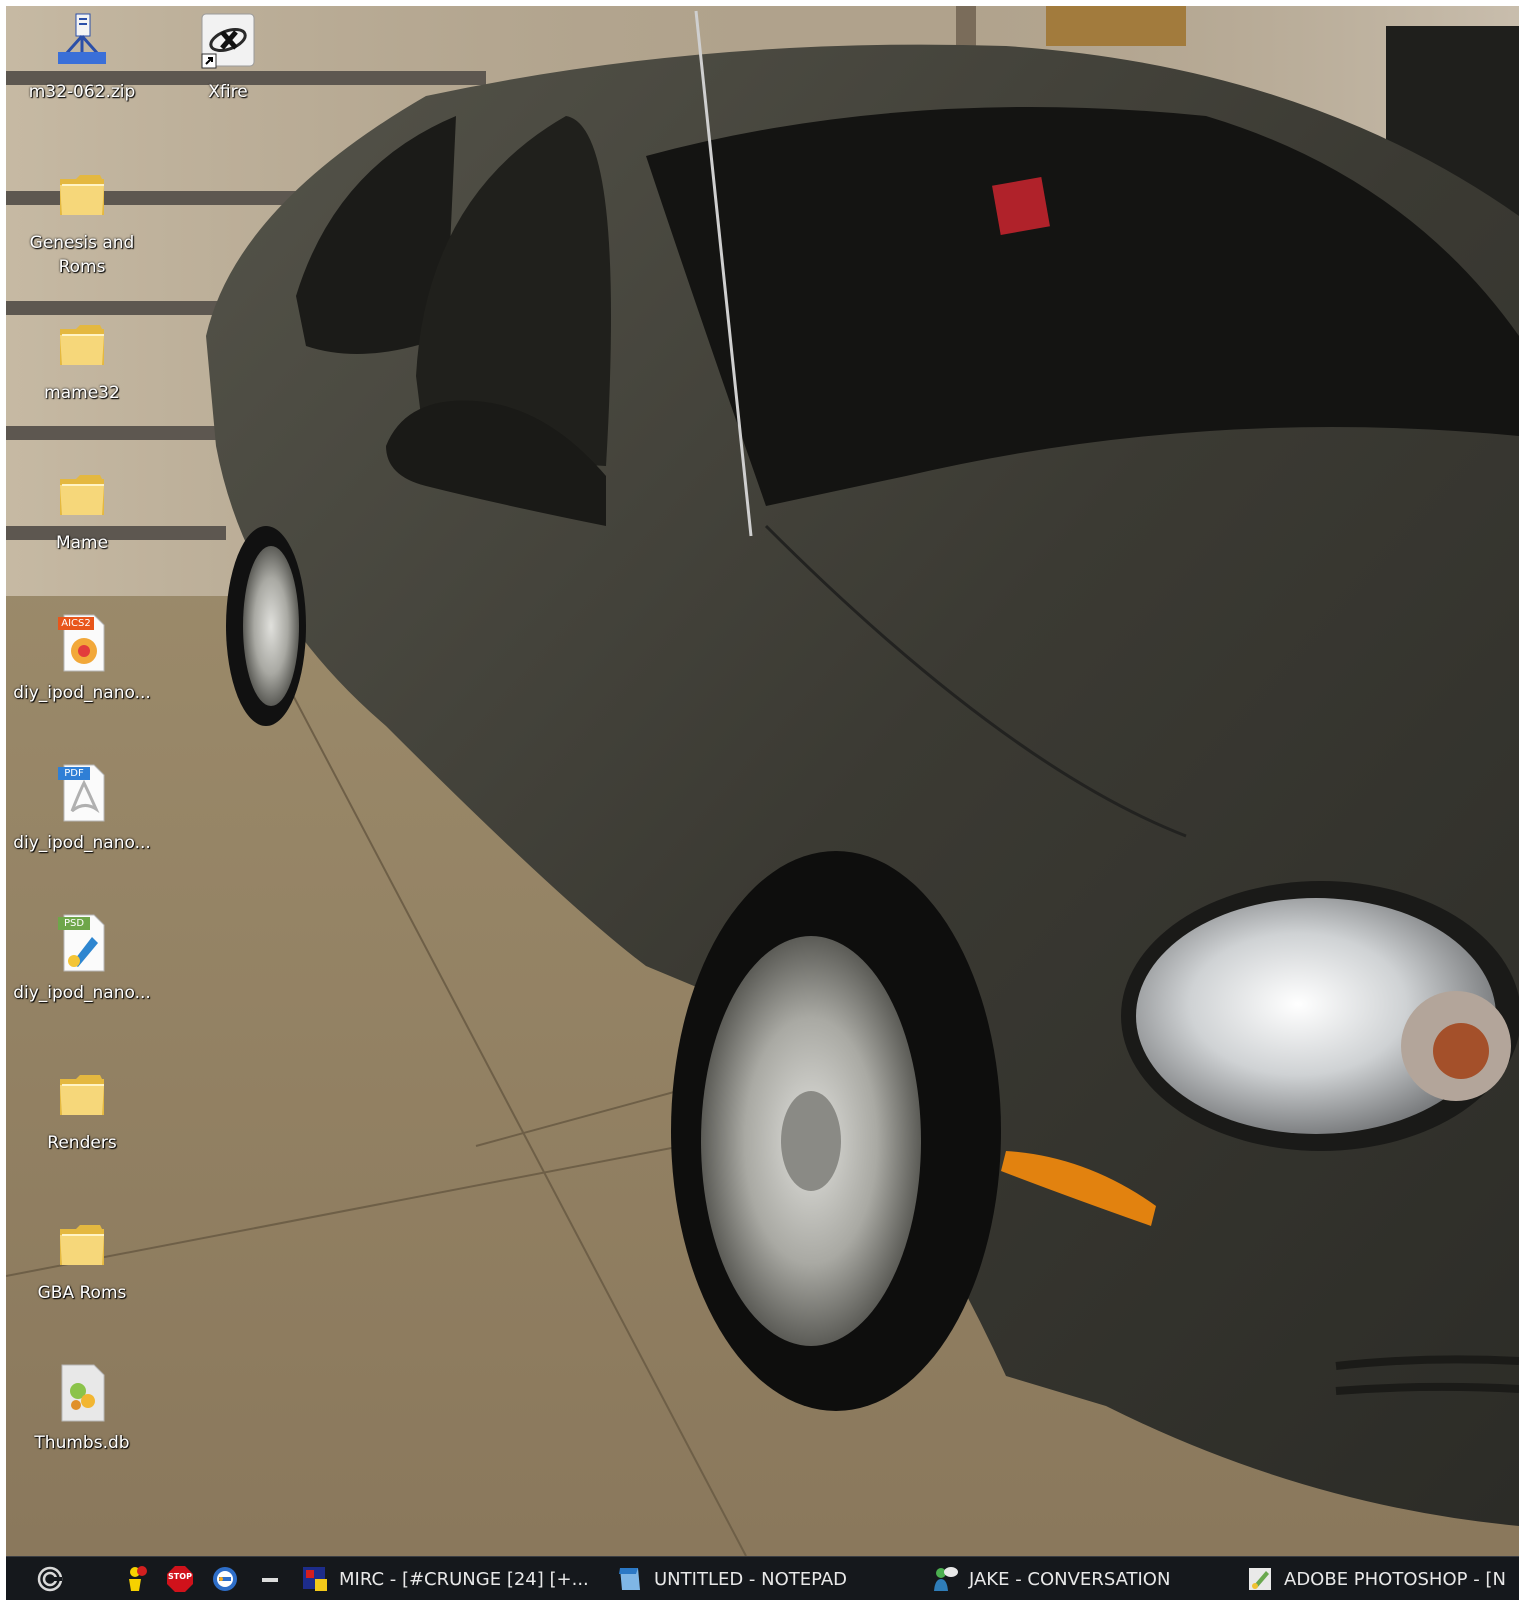 This screenshot has width=1525, height=1606. I want to click on notepad-icon, so click(630, 1579).